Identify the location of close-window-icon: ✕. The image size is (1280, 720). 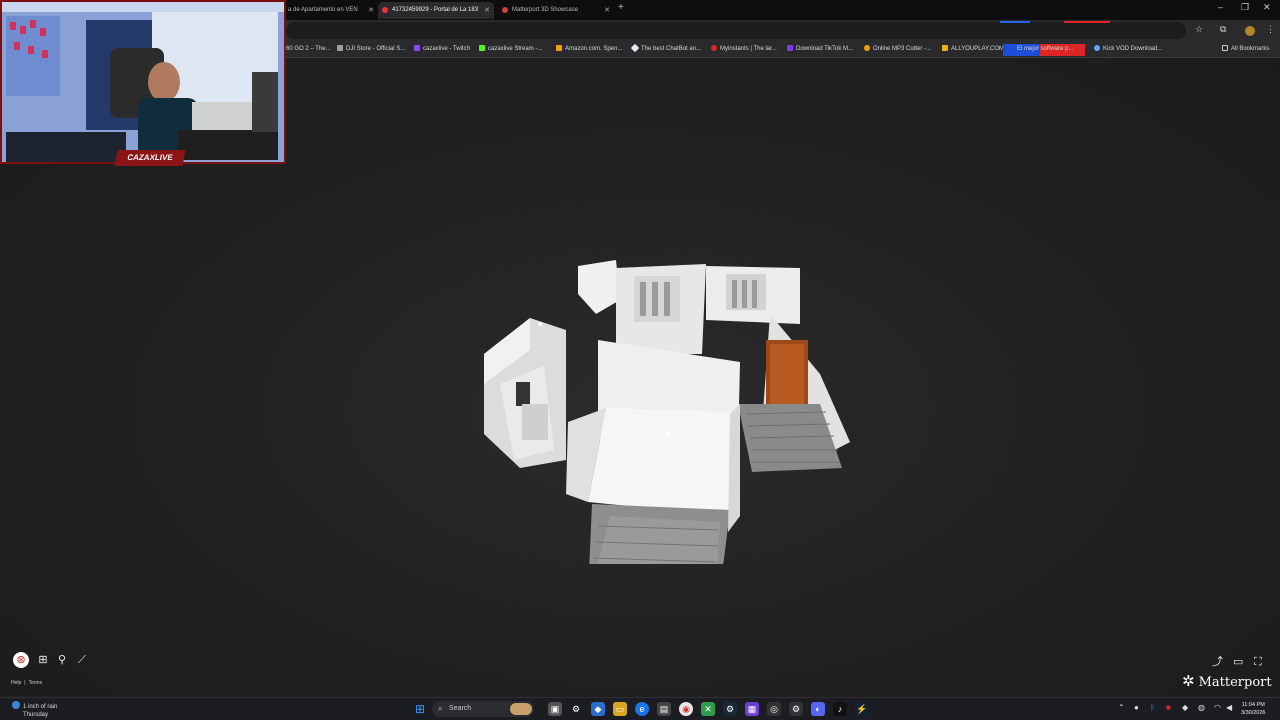
(1267, 7).